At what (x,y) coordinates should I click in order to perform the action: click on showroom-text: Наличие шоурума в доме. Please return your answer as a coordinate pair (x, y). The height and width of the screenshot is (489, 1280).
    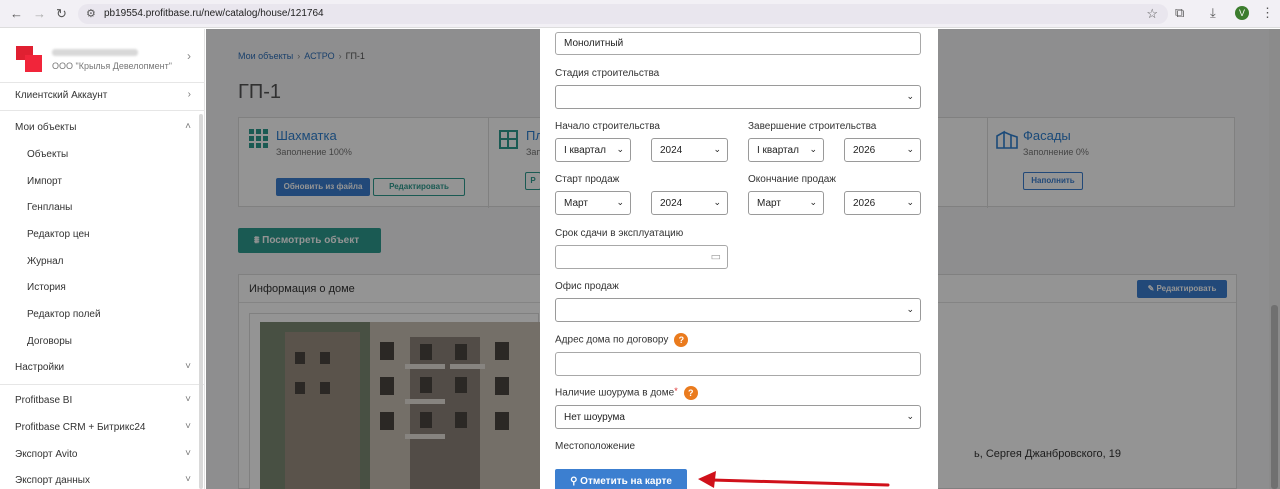
    Looking at the image, I should click on (615, 393).